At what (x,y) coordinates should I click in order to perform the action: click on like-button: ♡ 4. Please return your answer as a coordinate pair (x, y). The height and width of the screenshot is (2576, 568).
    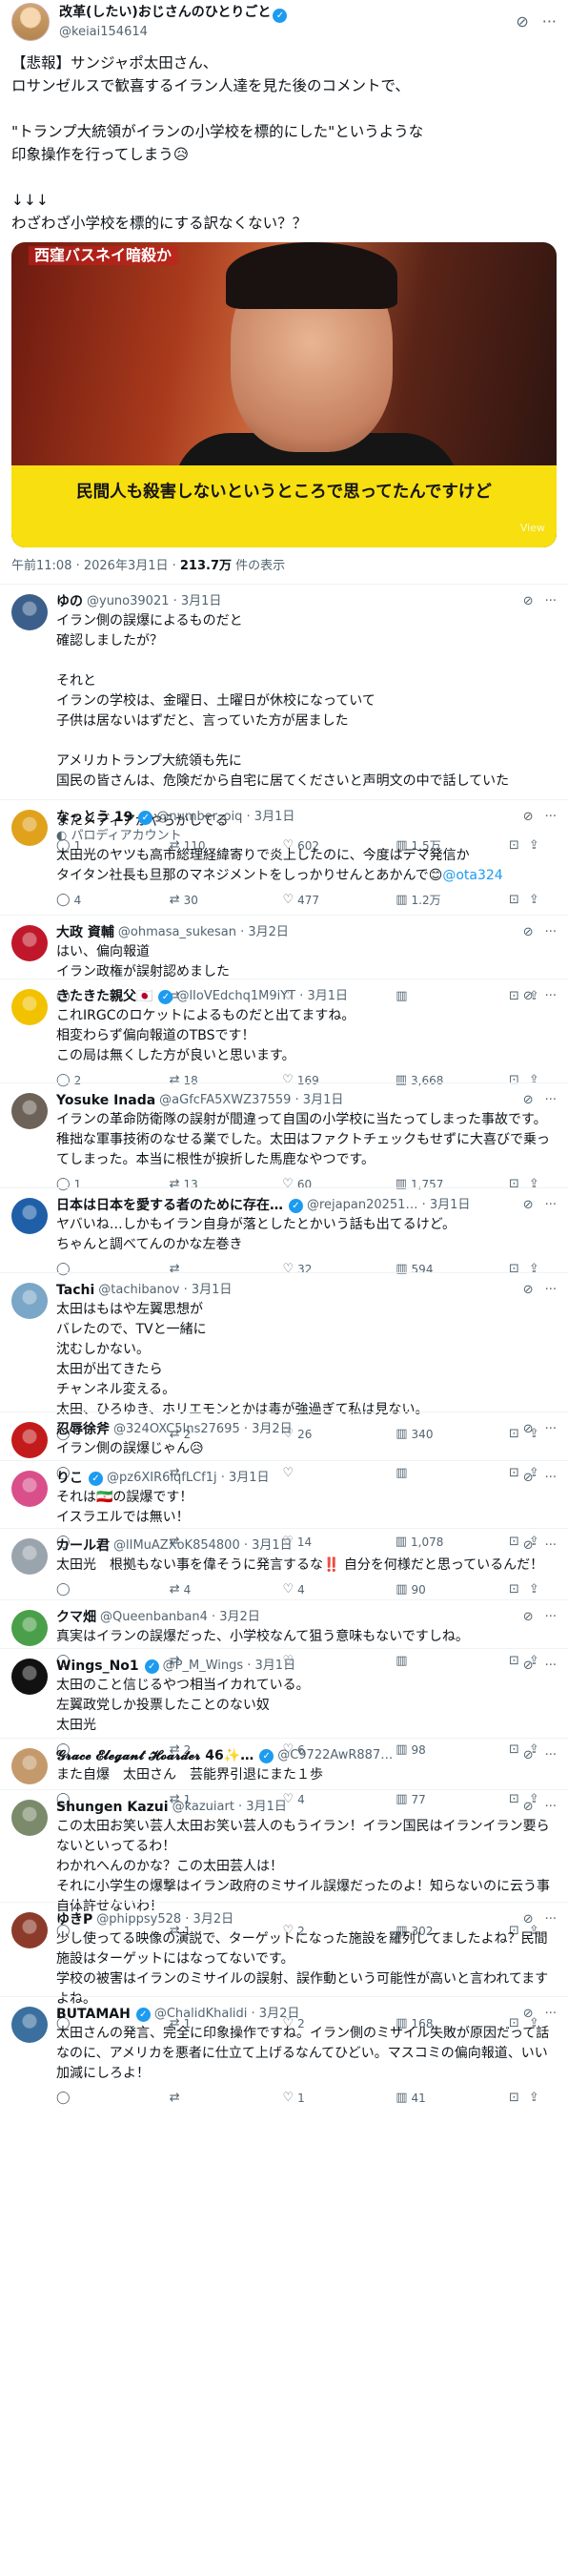
    Looking at the image, I should click on (307, 1589).